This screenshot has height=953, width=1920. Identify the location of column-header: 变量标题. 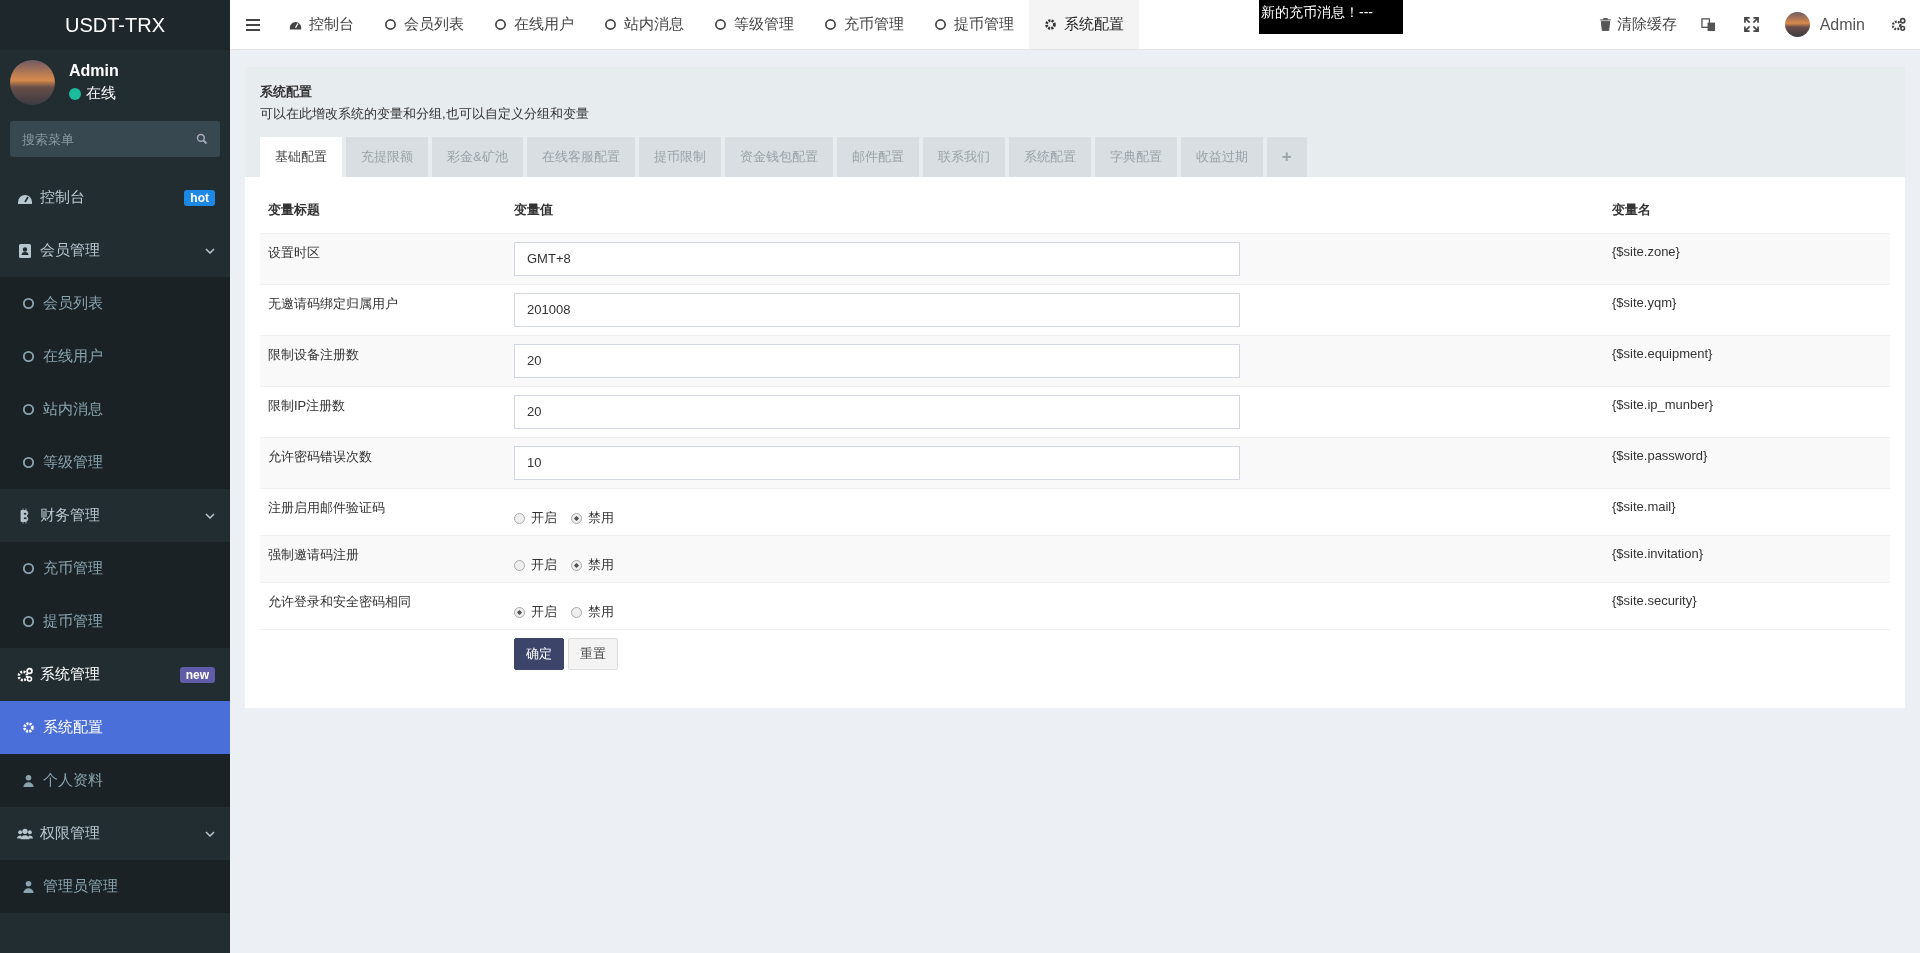
(294, 209).